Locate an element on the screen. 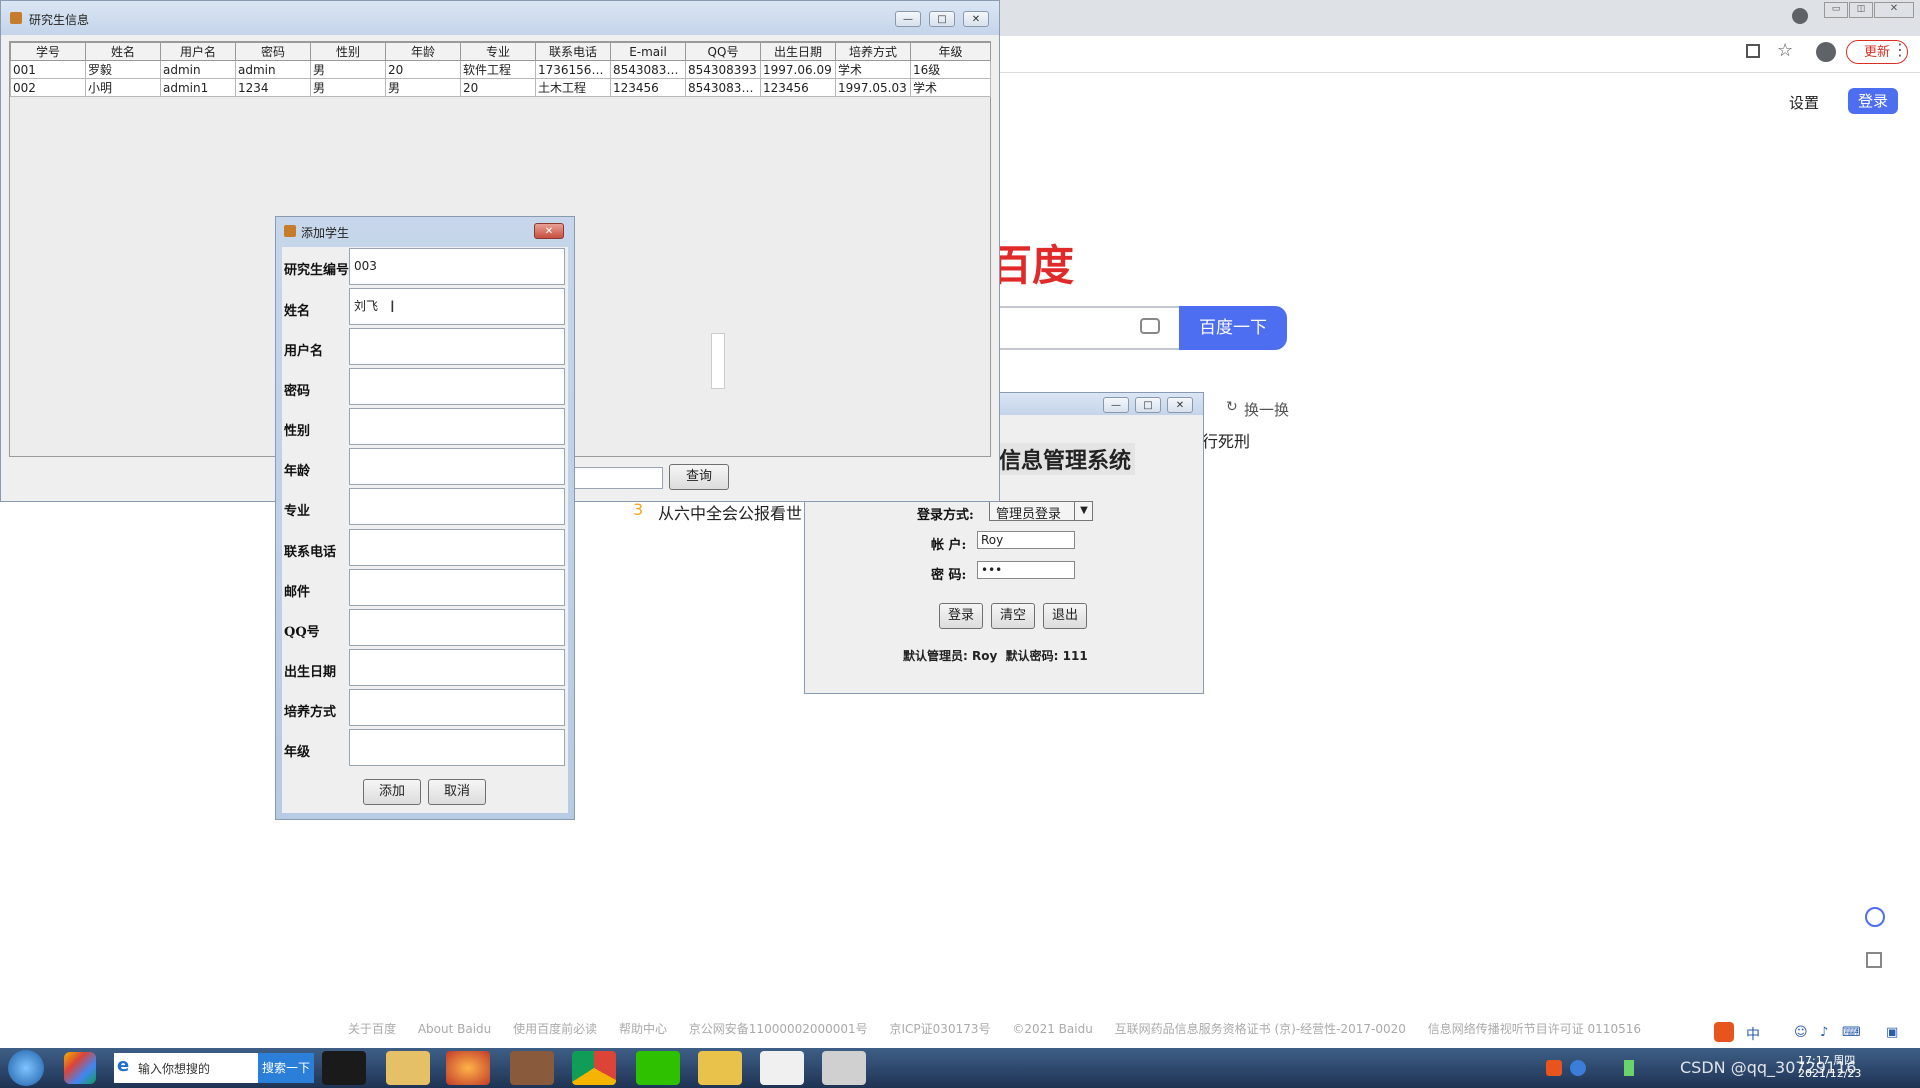 The image size is (1920, 1088). table-cell: 854308393 is located at coordinates (723, 69).